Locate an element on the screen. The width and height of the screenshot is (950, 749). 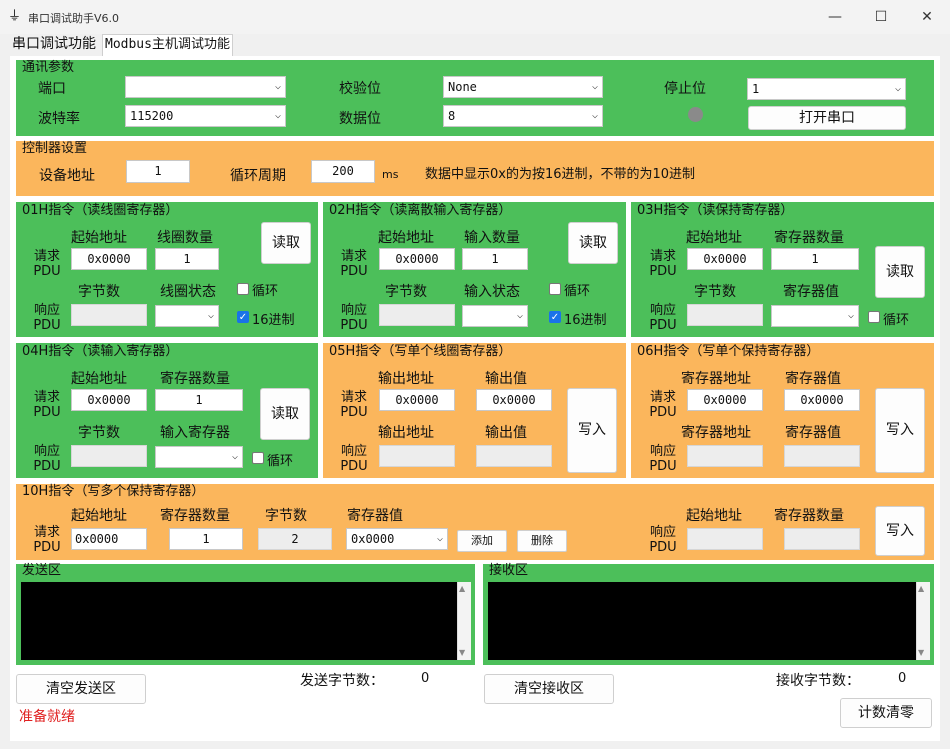
f02-hex-checkbox: ✓ is located at coordinates (555, 317).